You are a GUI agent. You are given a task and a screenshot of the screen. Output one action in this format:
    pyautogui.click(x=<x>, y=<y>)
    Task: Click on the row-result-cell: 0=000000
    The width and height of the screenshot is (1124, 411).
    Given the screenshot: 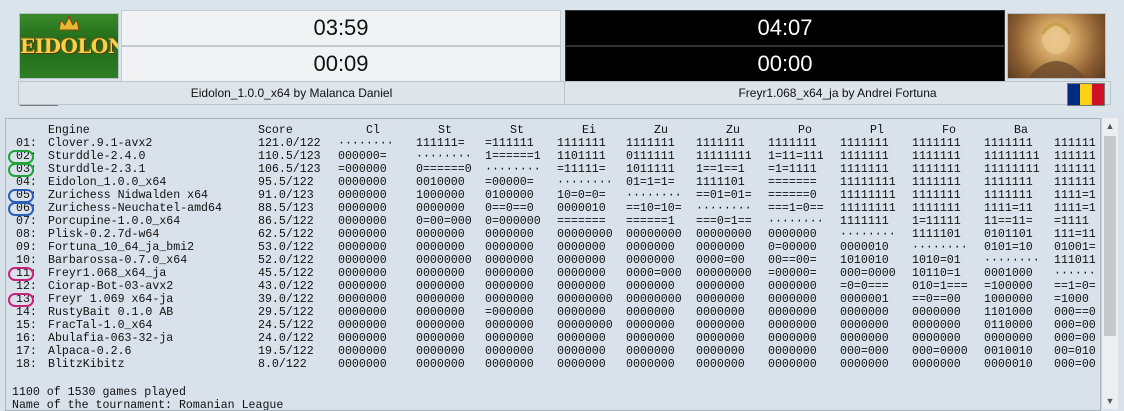 What is the action you would take?
    pyautogui.click(x=513, y=221)
    